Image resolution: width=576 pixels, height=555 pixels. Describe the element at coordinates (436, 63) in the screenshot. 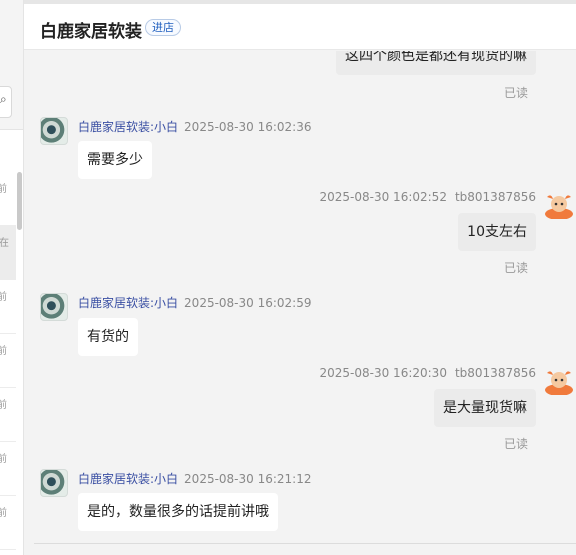

I see `message-bubble-outgoing: 这四个颜色是都还有现货的嘛` at that location.